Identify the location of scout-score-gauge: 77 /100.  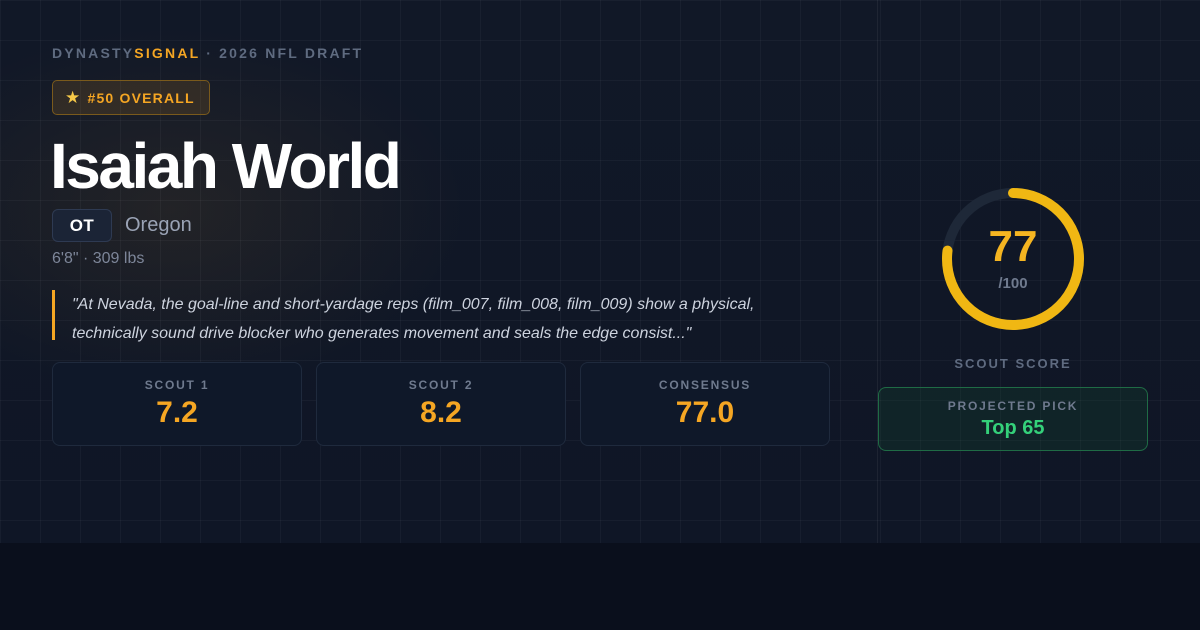
(1013, 259).